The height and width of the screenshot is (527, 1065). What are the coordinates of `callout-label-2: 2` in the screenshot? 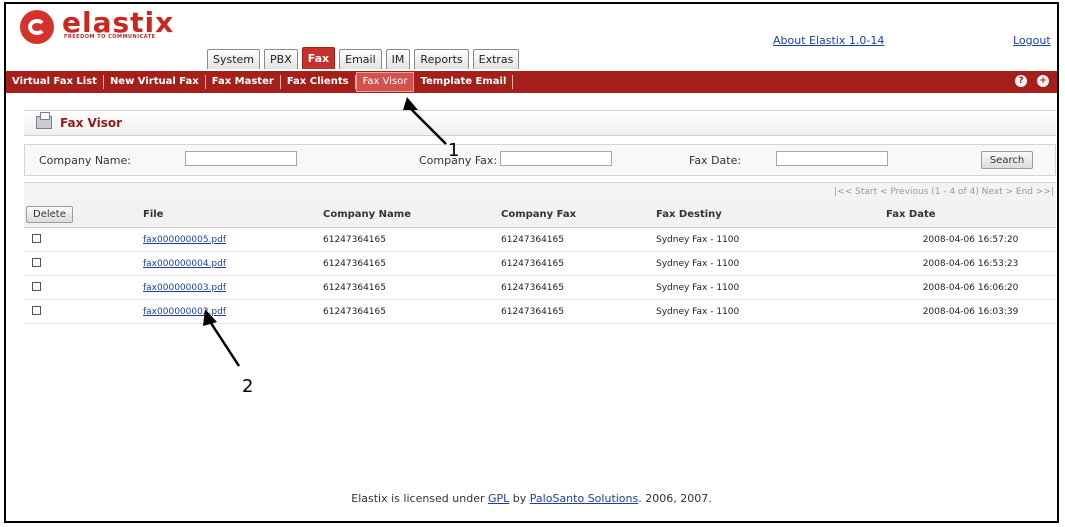 It's located at (248, 386).